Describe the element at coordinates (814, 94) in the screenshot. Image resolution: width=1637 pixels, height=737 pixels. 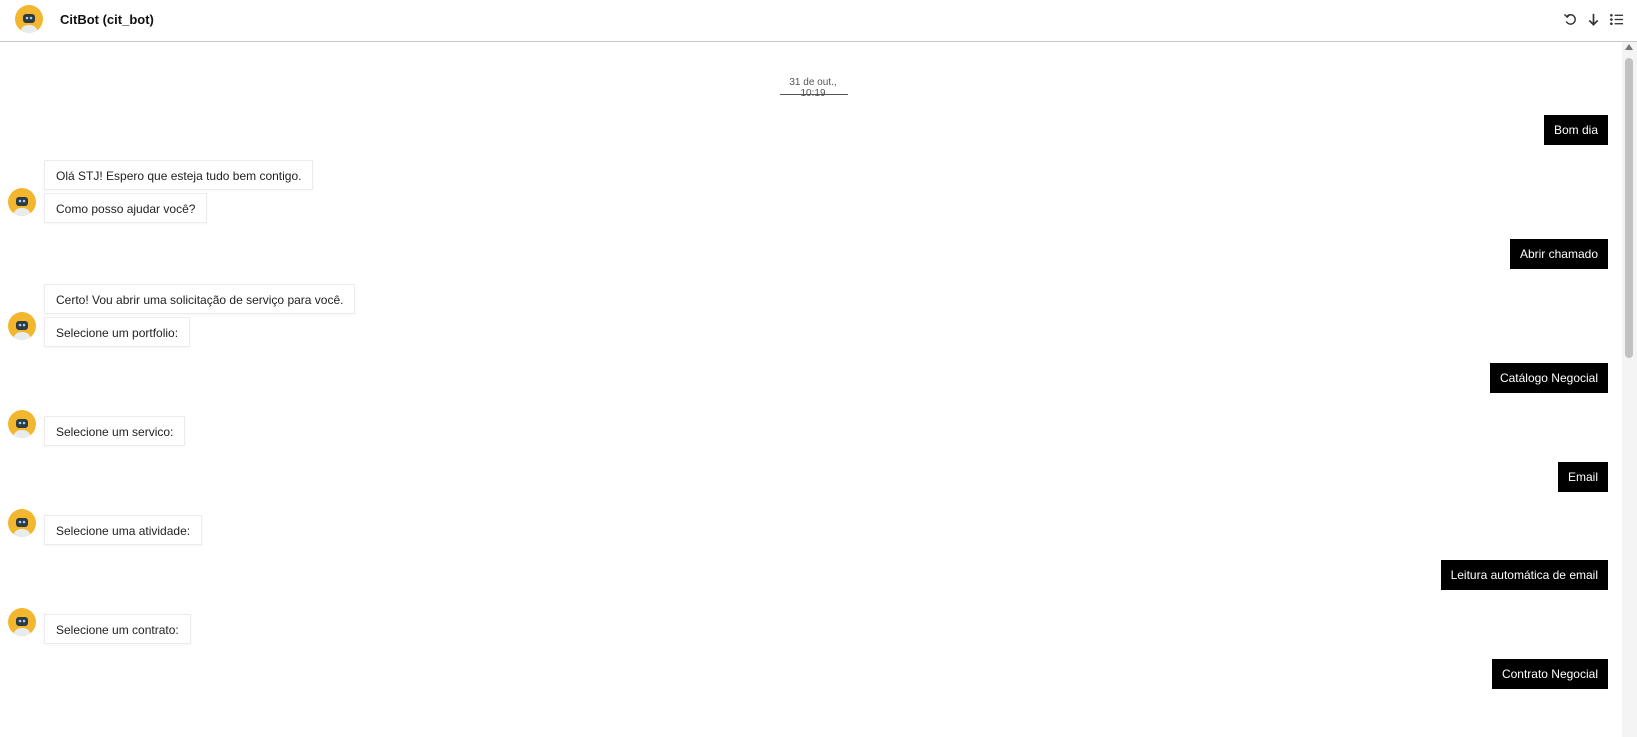
I see `date-divider` at that location.